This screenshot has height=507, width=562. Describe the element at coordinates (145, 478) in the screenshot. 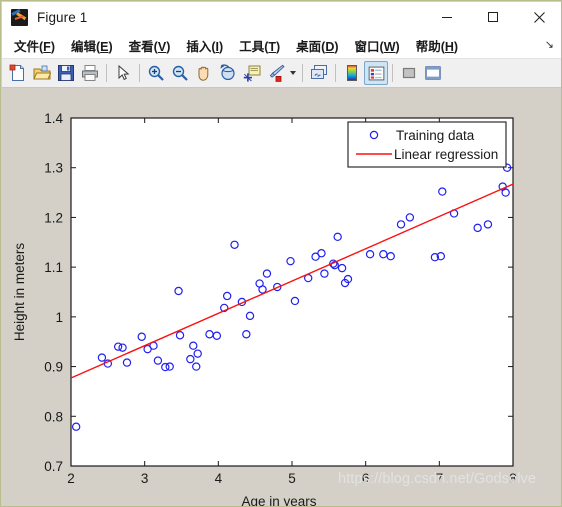

I see `x-tick-label: 3` at that location.